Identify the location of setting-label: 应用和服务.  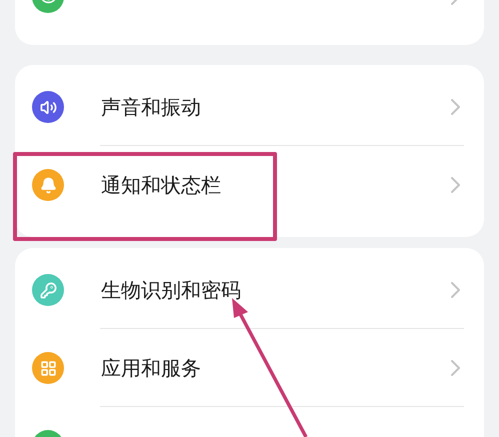
(151, 368).